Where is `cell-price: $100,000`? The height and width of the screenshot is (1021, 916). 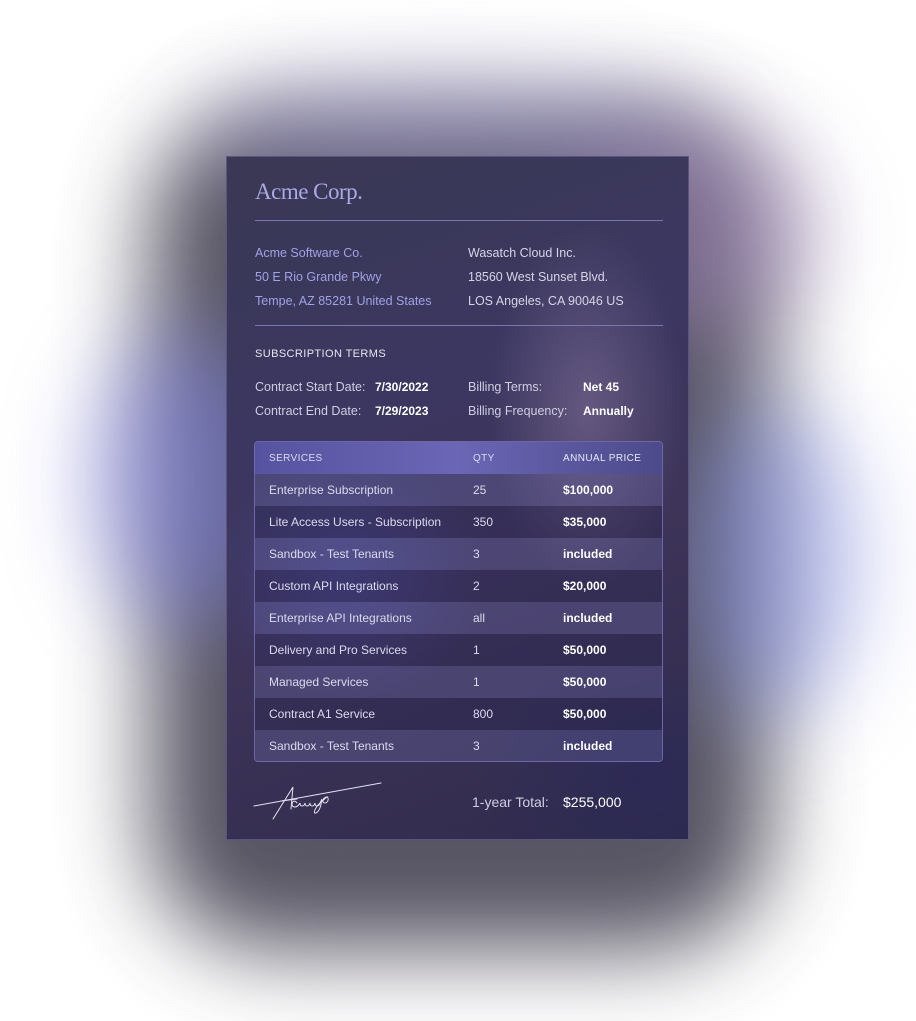 cell-price: $100,000 is located at coordinates (588, 490).